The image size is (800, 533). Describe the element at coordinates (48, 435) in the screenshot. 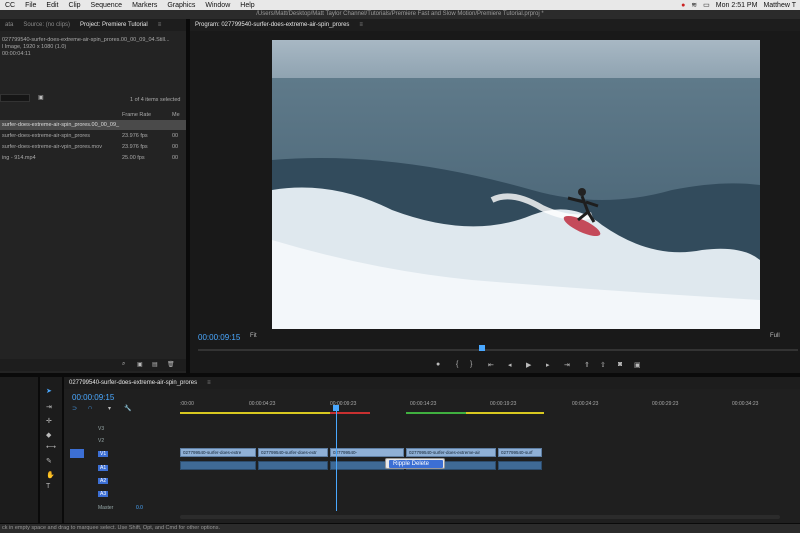

I see `razor-tool-icon: ◆` at that location.